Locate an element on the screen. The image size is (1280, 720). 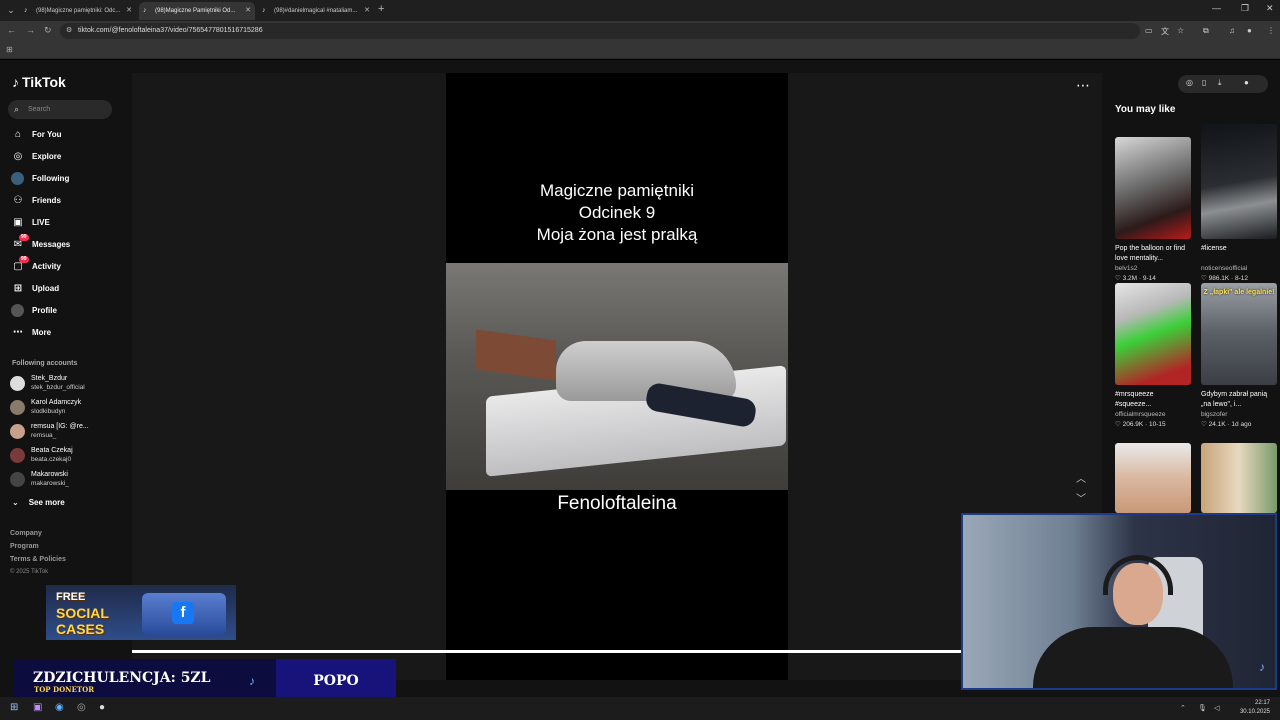
nav-live: ▣ LIVE is located at coordinates (65, 223).